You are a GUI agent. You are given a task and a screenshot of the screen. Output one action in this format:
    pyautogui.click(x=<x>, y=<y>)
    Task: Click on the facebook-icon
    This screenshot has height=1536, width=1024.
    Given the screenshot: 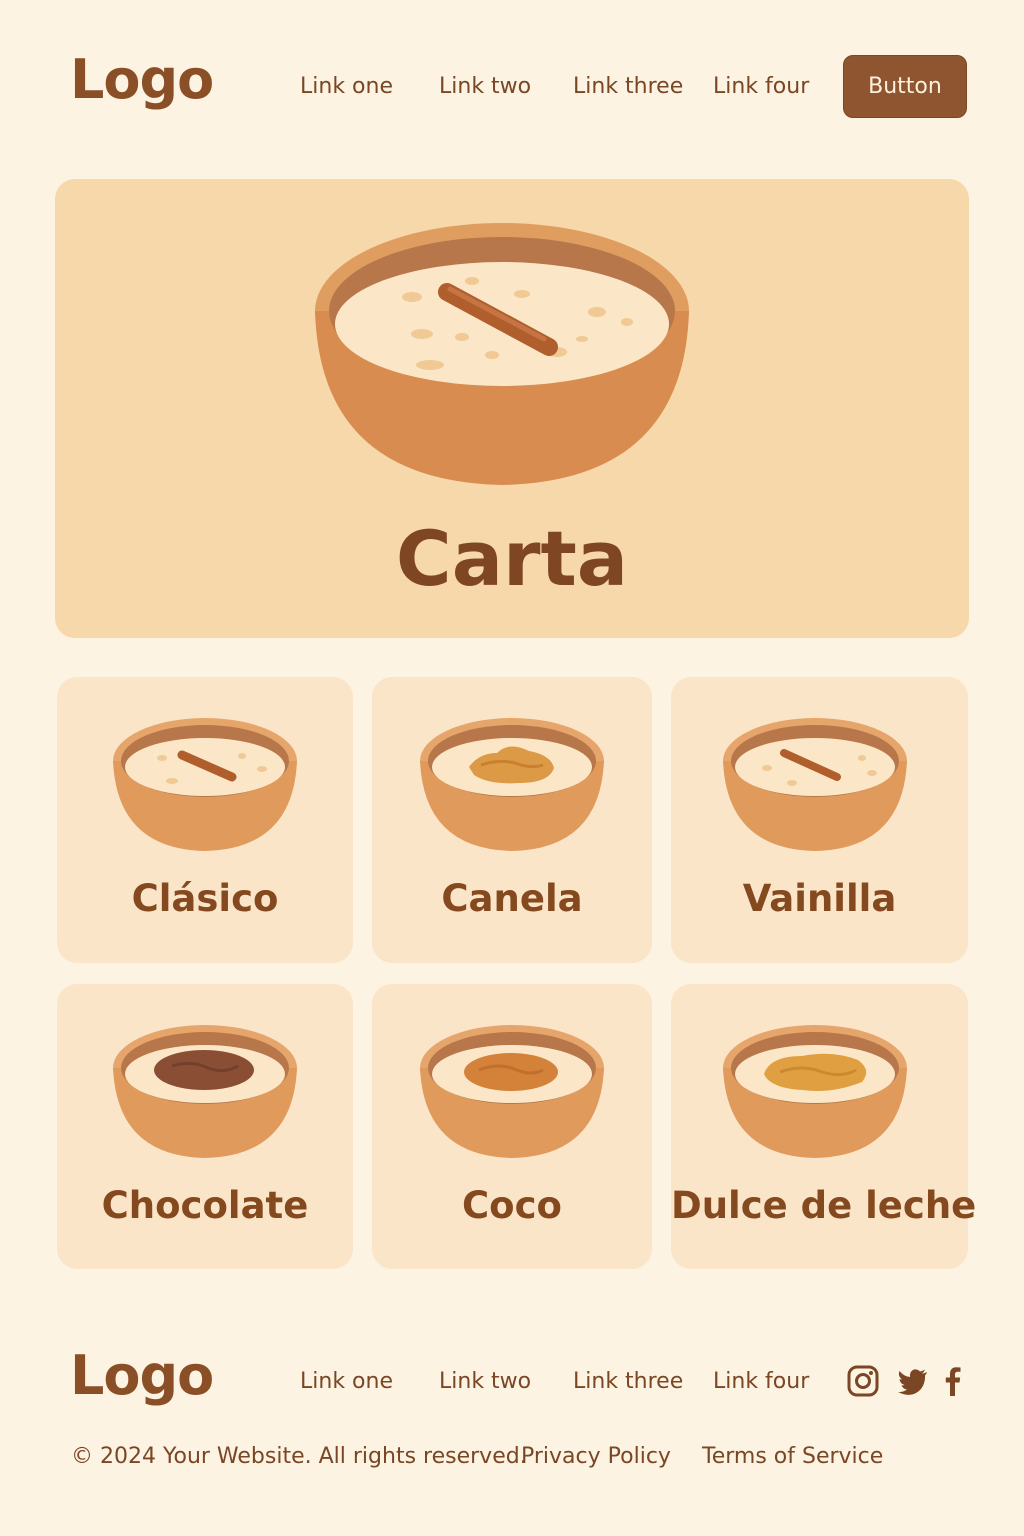 What is the action you would take?
    pyautogui.click(x=953, y=1381)
    